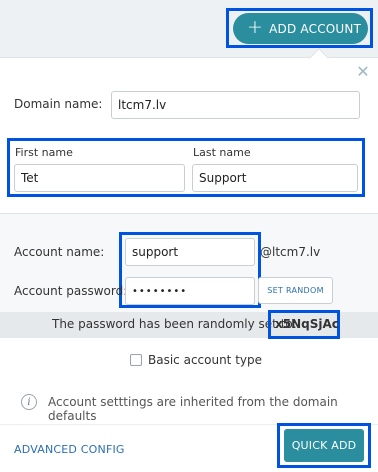 This screenshot has width=378, height=472. I want to click on add-account-button: + ADD ACCOUNT, so click(300, 28).